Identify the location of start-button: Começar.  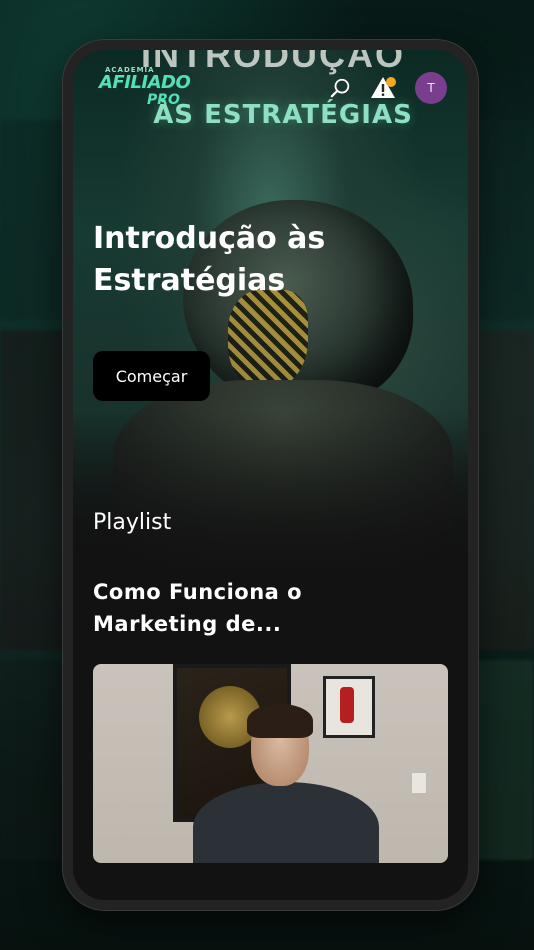
(151, 376).